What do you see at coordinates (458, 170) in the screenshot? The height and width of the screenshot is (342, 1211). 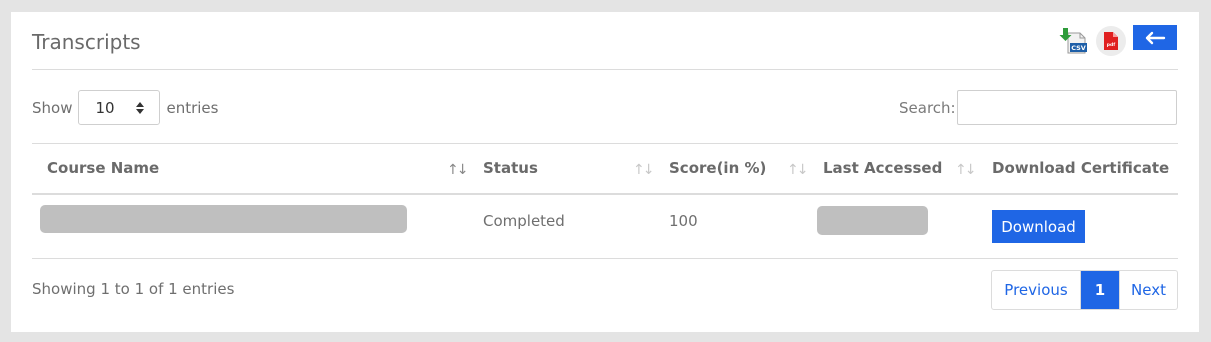 I see `sort-asc-icon: ↑↓` at bounding box center [458, 170].